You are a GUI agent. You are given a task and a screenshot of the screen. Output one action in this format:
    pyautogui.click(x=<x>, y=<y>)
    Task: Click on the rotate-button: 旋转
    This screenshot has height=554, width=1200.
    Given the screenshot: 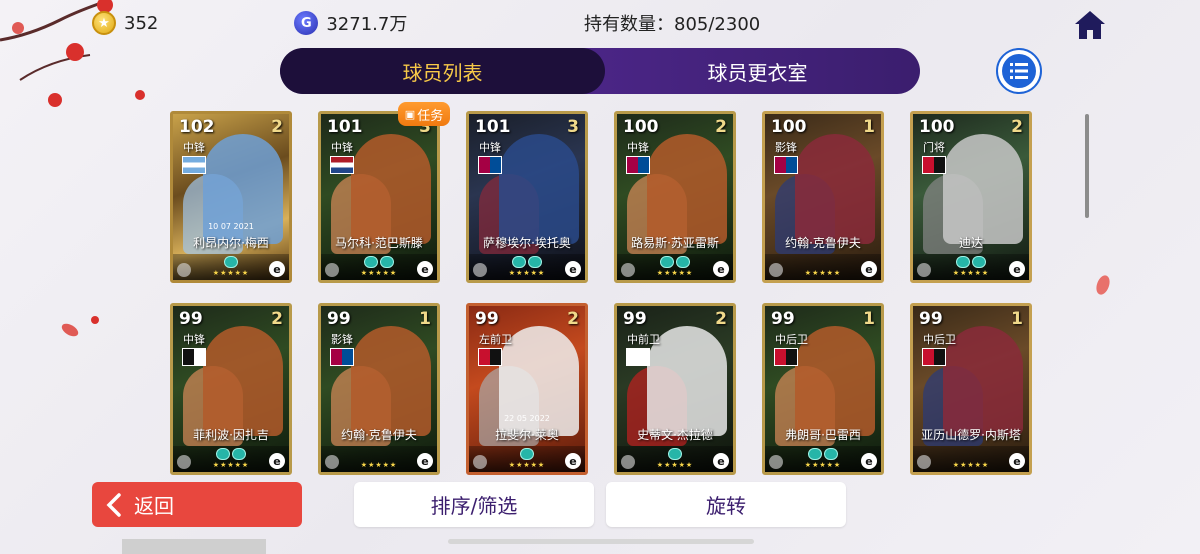 What is the action you would take?
    pyautogui.click(x=726, y=504)
    